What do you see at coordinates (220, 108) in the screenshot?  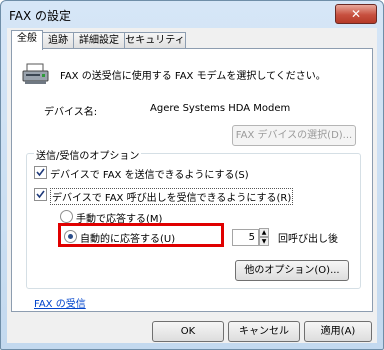 I see `device-name-value: Agere Systems HDA Modem` at bounding box center [220, 108].